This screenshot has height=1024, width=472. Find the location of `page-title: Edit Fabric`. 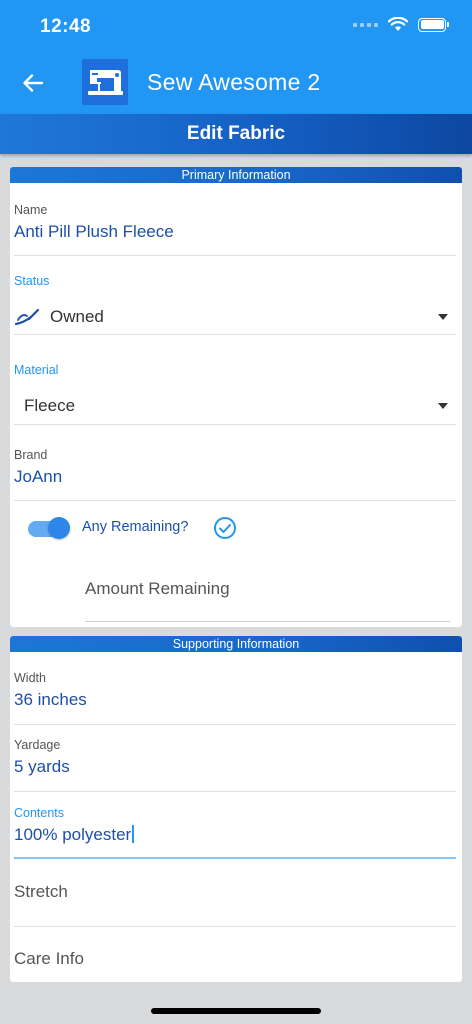

page-title: Edit Fabric is located at coordinates (236, 134).